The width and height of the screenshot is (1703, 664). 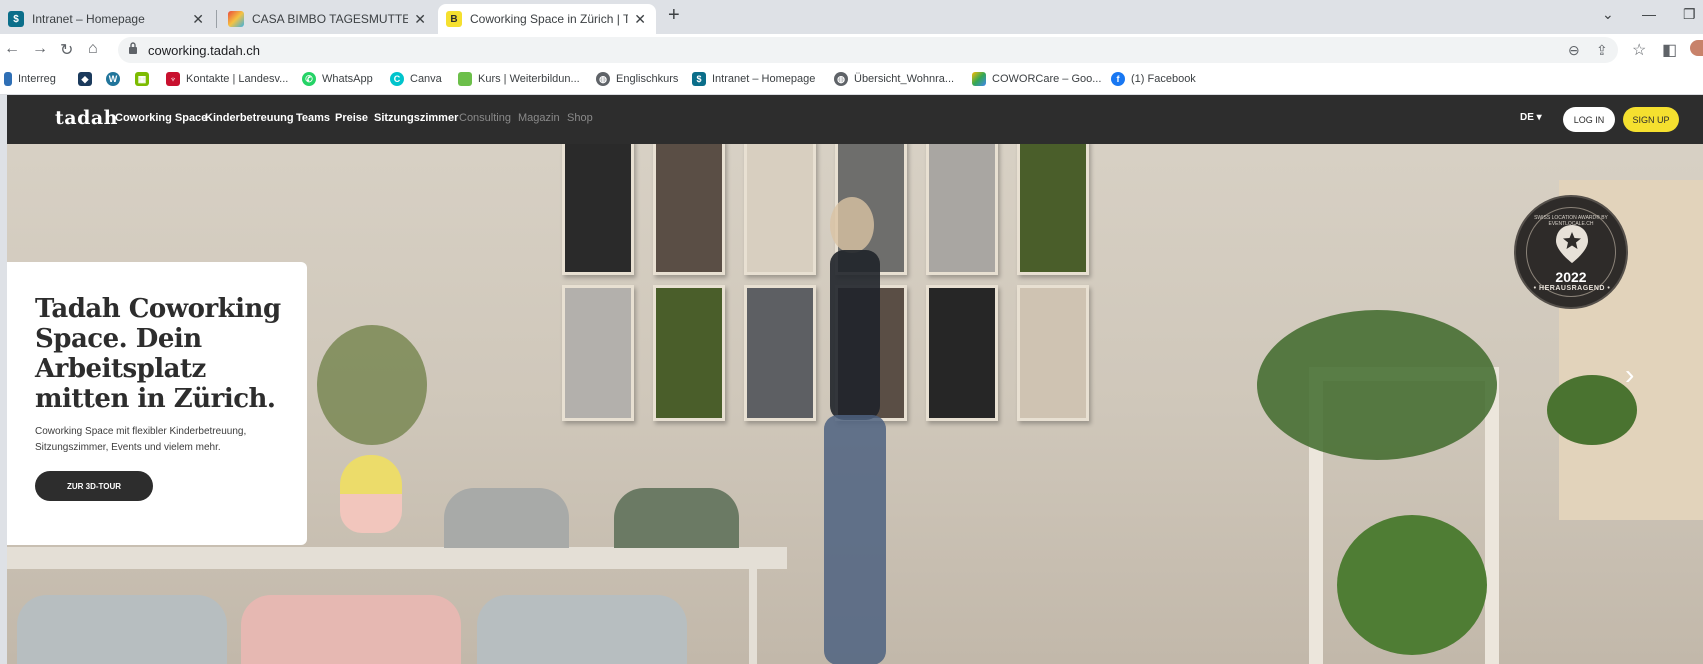 I want to click on new-tab-button: +, so click(x=674, y=15).